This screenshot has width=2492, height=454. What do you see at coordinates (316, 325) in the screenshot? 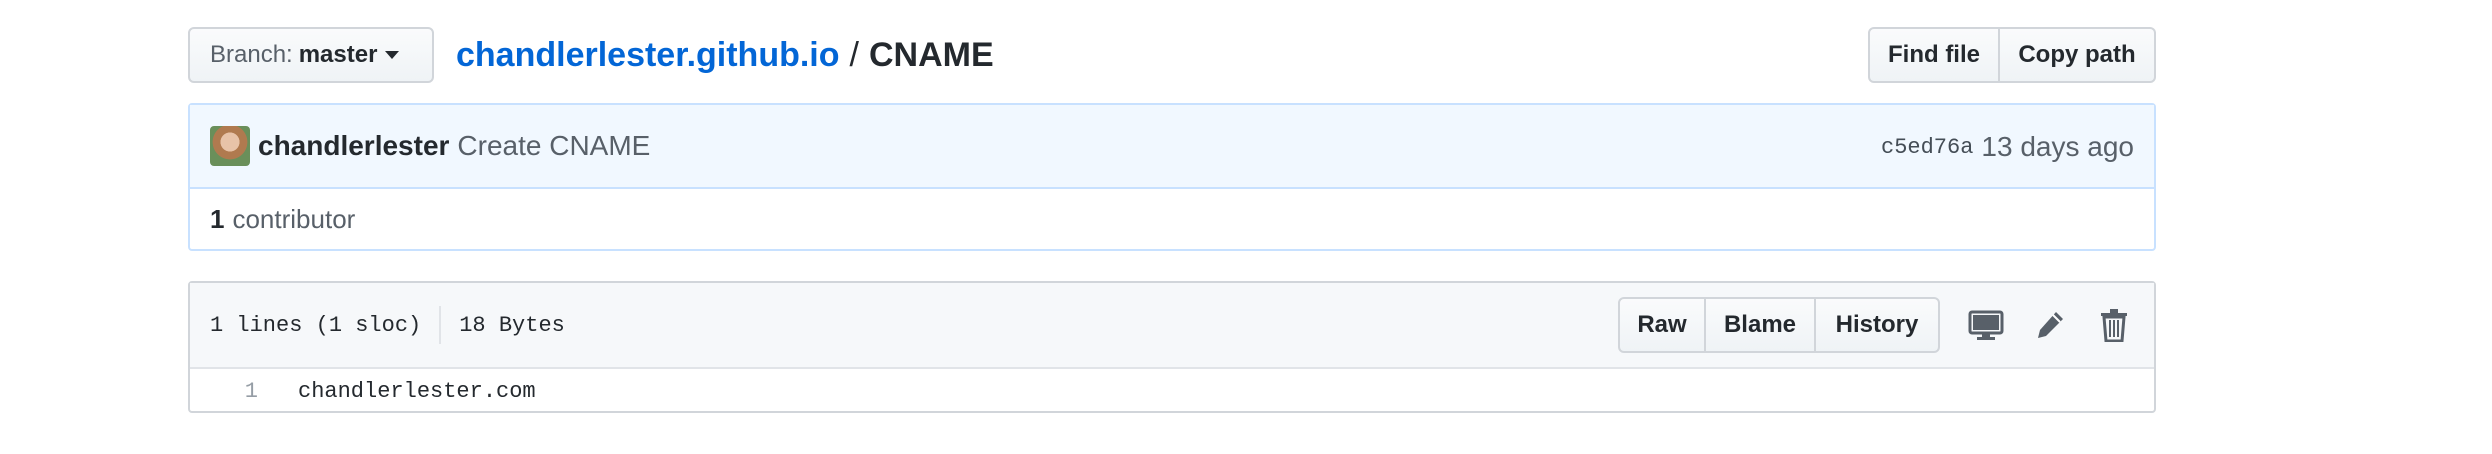
I see `file-line-count: 1 lines (1 sloc)` at bounding box center [316, 325].